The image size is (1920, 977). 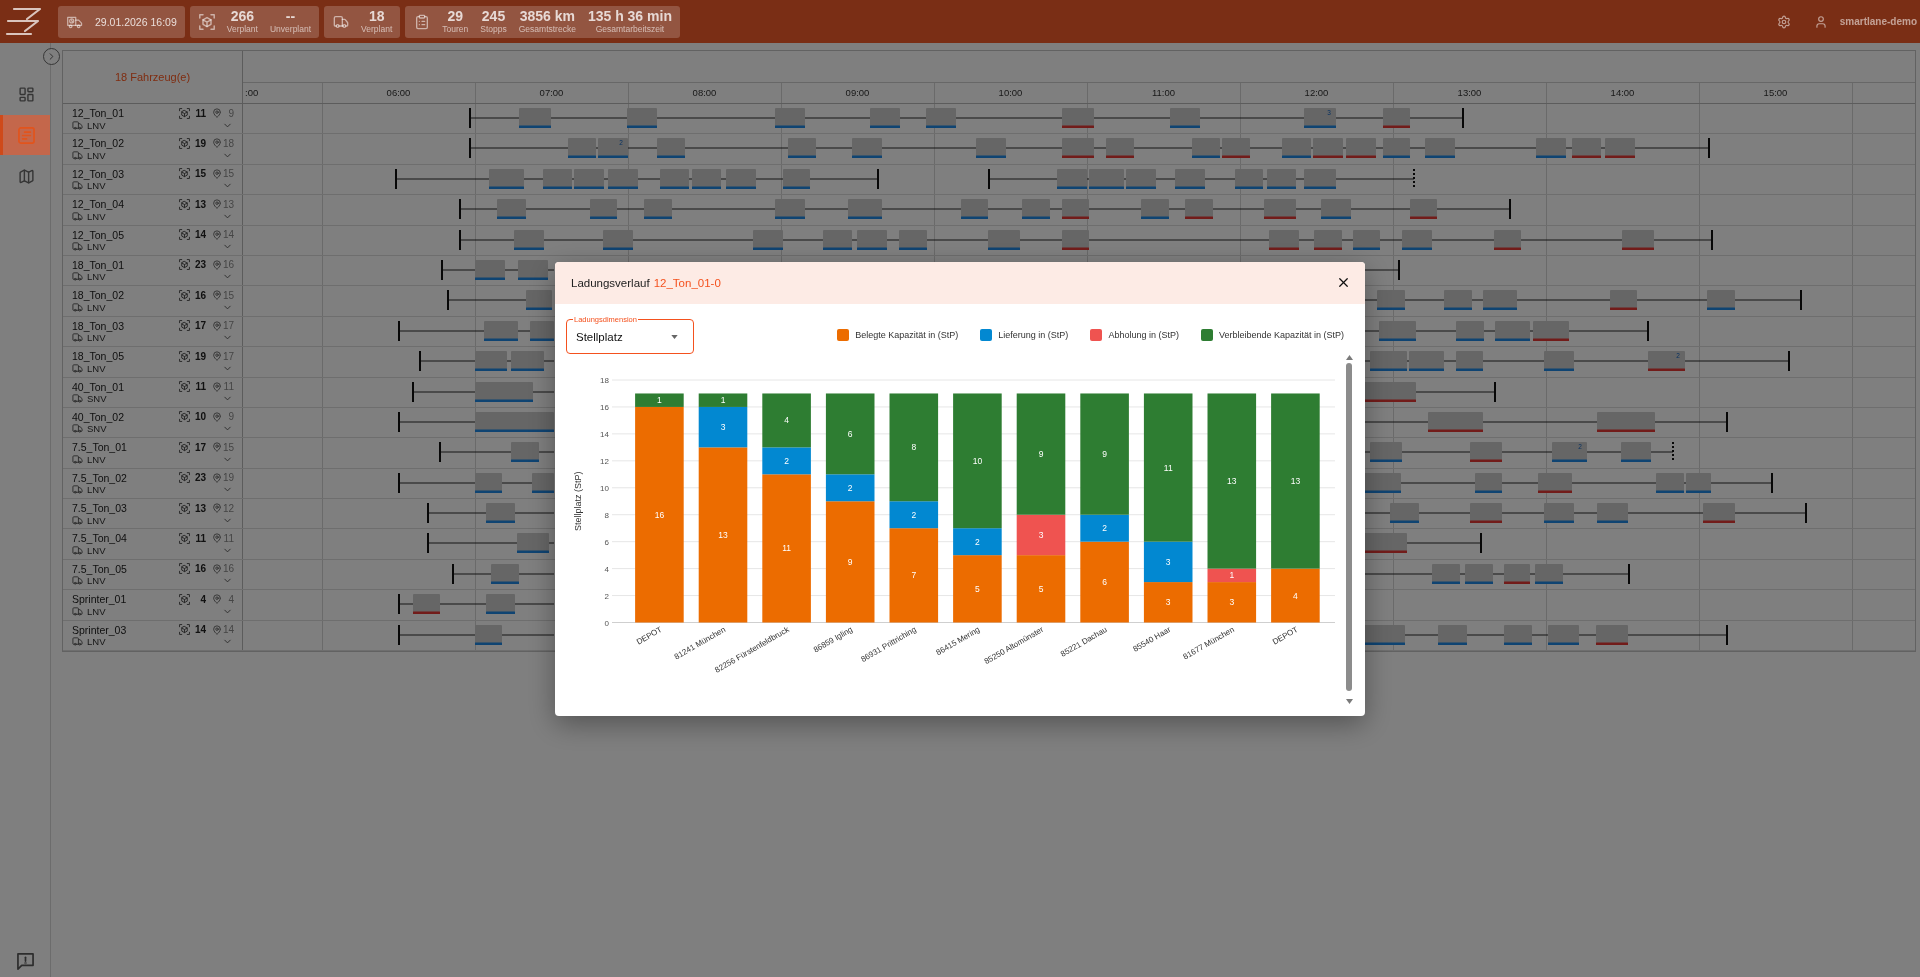 I want to click on close-icon, so click(x=1343, y=282).